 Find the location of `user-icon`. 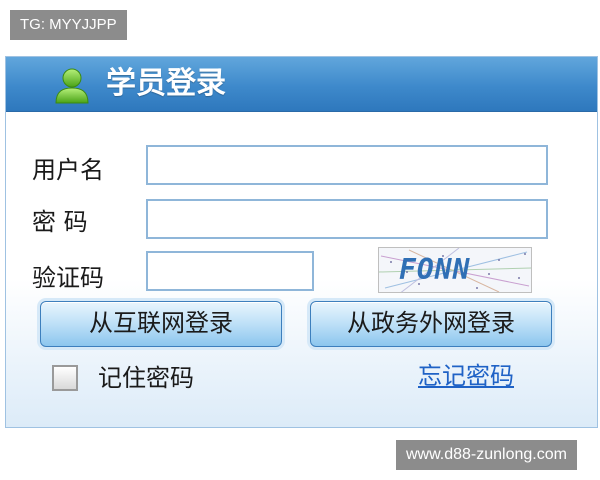

user-icon is located at coordinates (72, 85).